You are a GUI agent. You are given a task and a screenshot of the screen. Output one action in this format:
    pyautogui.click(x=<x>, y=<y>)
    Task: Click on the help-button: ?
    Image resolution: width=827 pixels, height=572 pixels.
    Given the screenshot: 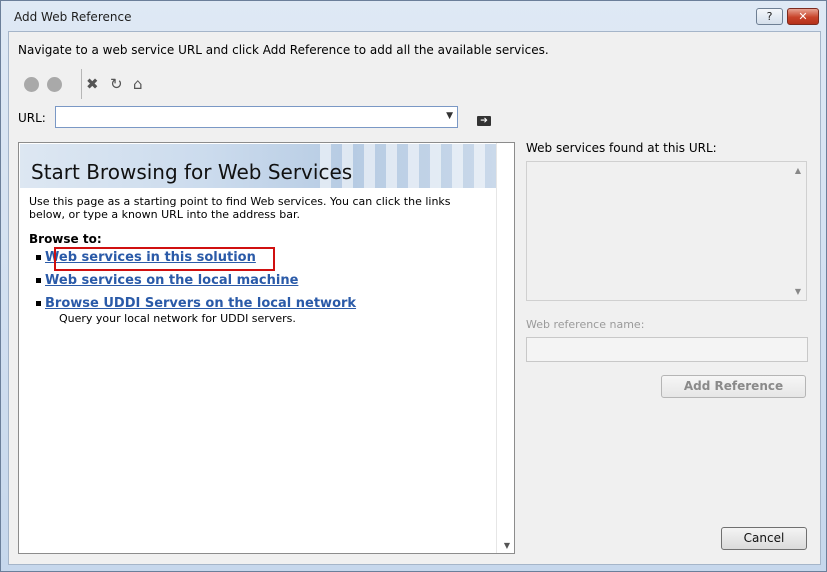 What is the action you would take?
    pyautogui.click(x=769, y=16)
    